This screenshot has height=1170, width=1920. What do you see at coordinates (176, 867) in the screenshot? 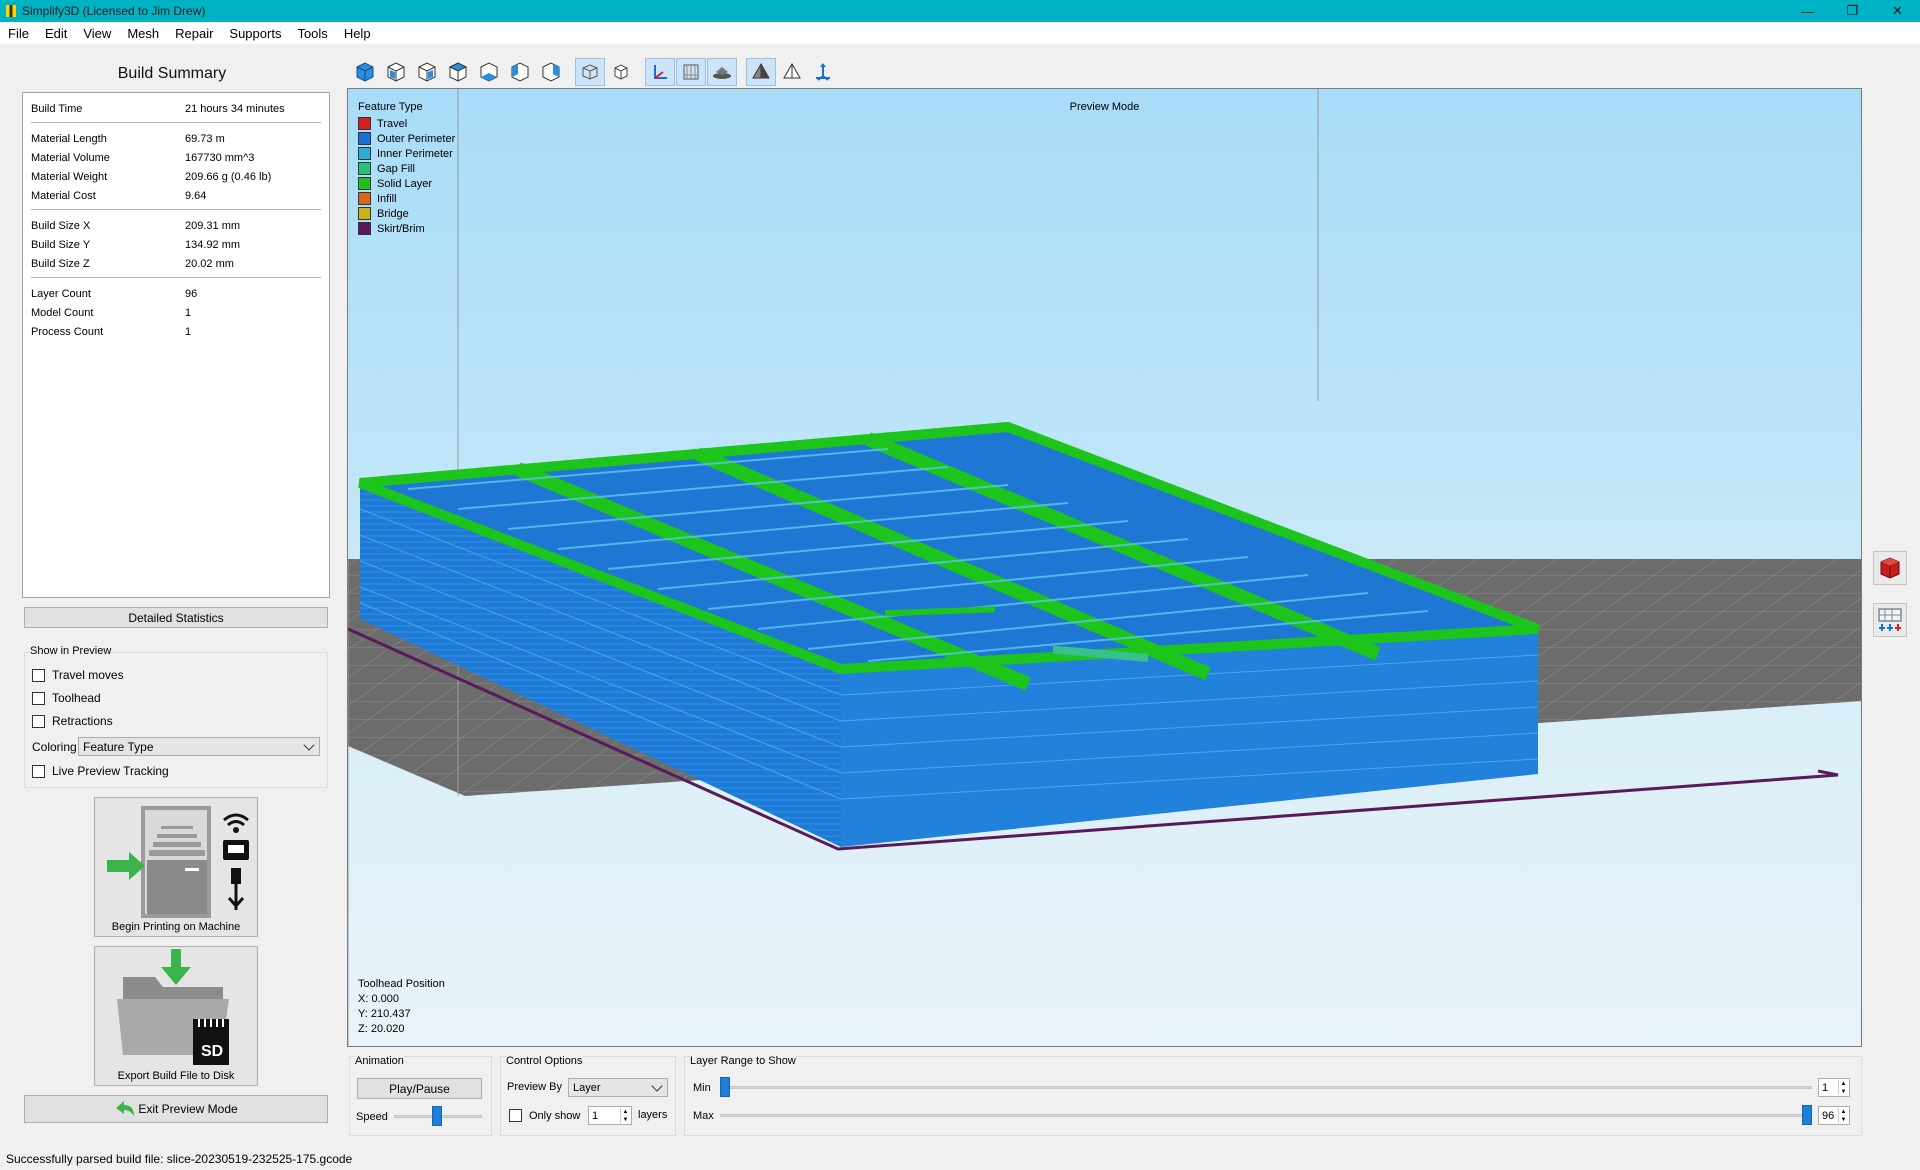
I see `begin-printing-button: Begin Printing on Machine` at bounding box center [176, 867].